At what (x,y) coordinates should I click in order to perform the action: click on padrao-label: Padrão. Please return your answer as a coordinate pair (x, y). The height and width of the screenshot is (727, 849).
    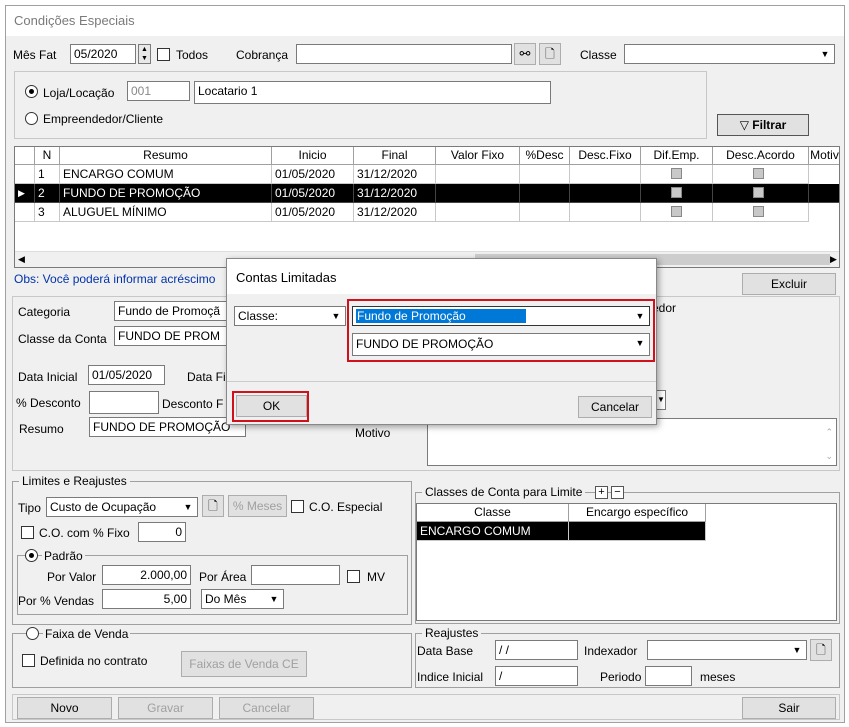
    Looking at the image, I should click on (63, 556).